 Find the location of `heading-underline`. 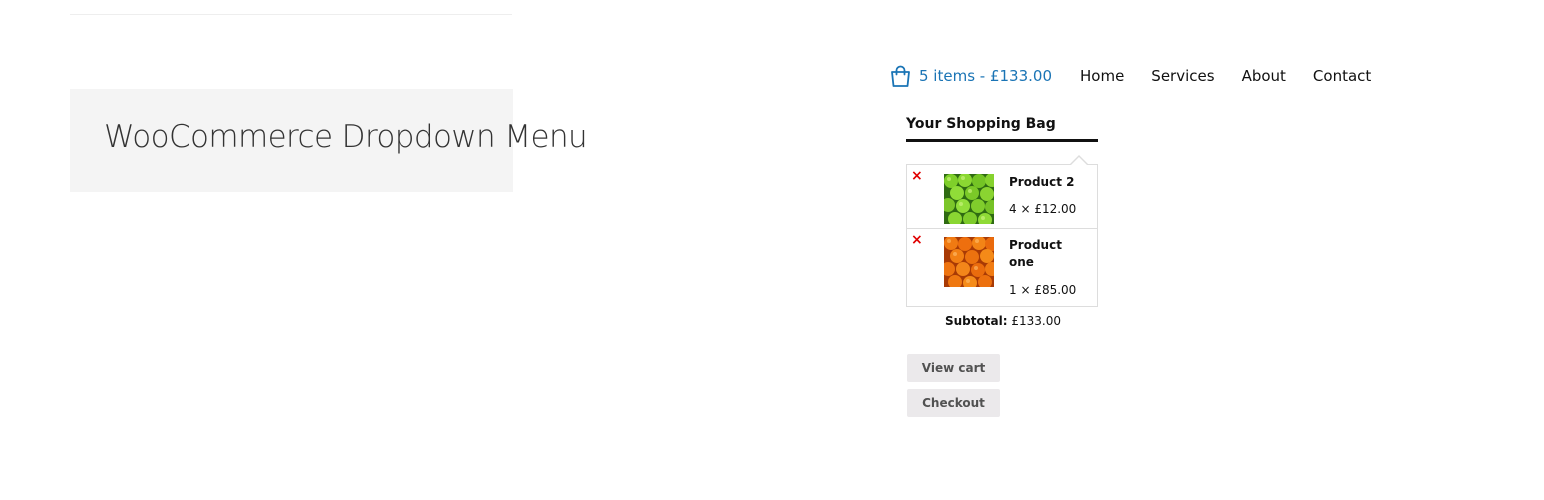

heading-underline is located at coordinates (1002, 140).